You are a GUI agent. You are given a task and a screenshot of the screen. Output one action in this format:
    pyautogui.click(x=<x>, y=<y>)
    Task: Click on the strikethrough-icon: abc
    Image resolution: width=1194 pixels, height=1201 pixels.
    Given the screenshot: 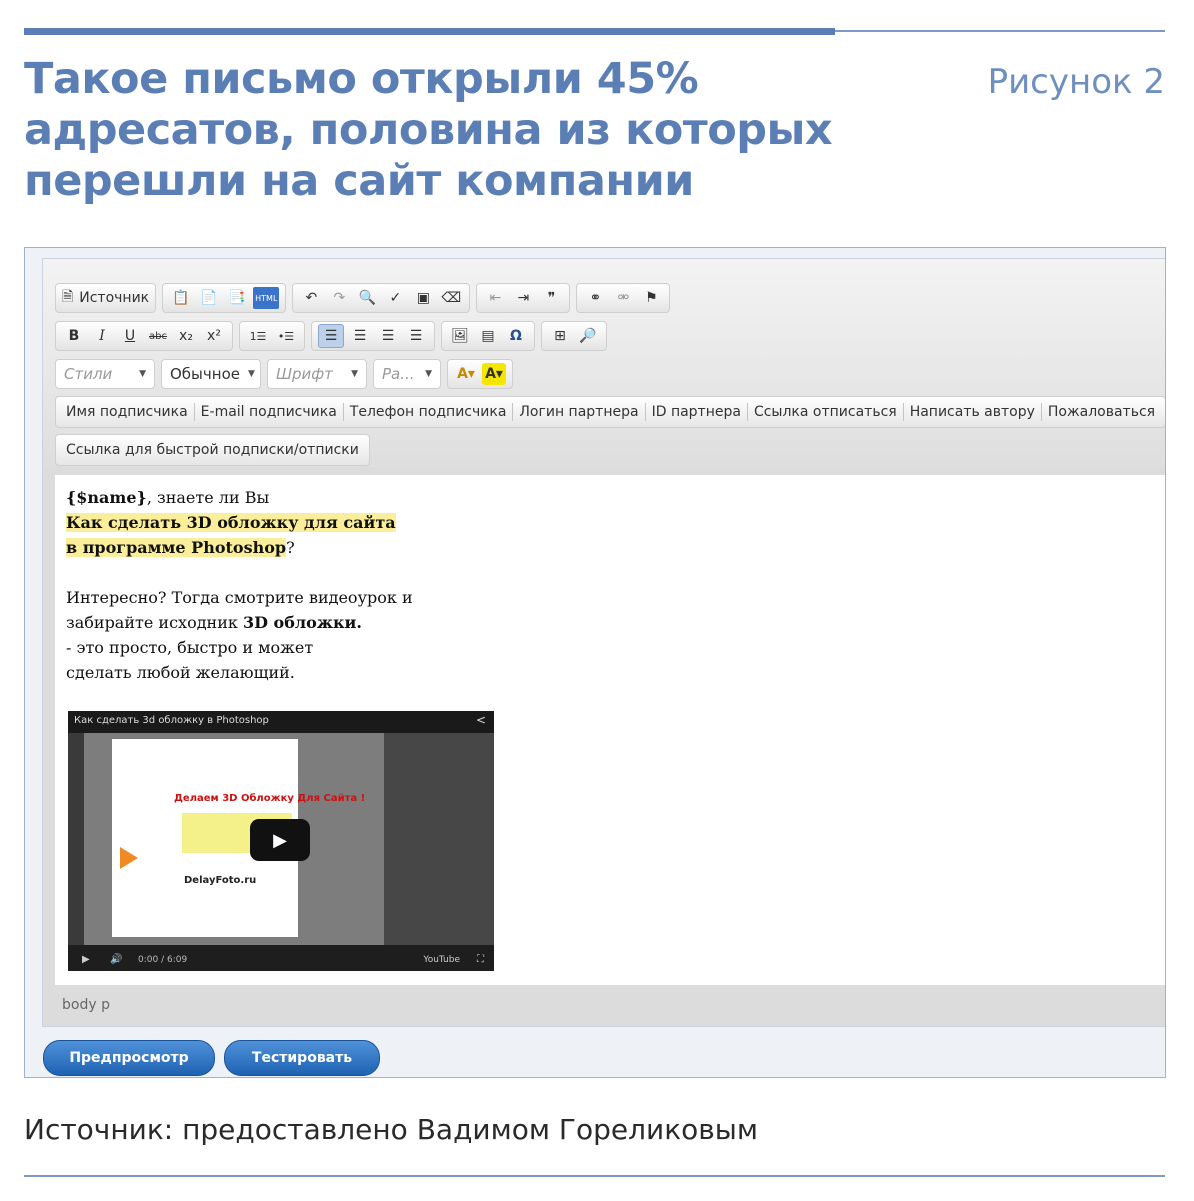 What is the action you would take?
    pyautogui.click(x=158, y=336)
    